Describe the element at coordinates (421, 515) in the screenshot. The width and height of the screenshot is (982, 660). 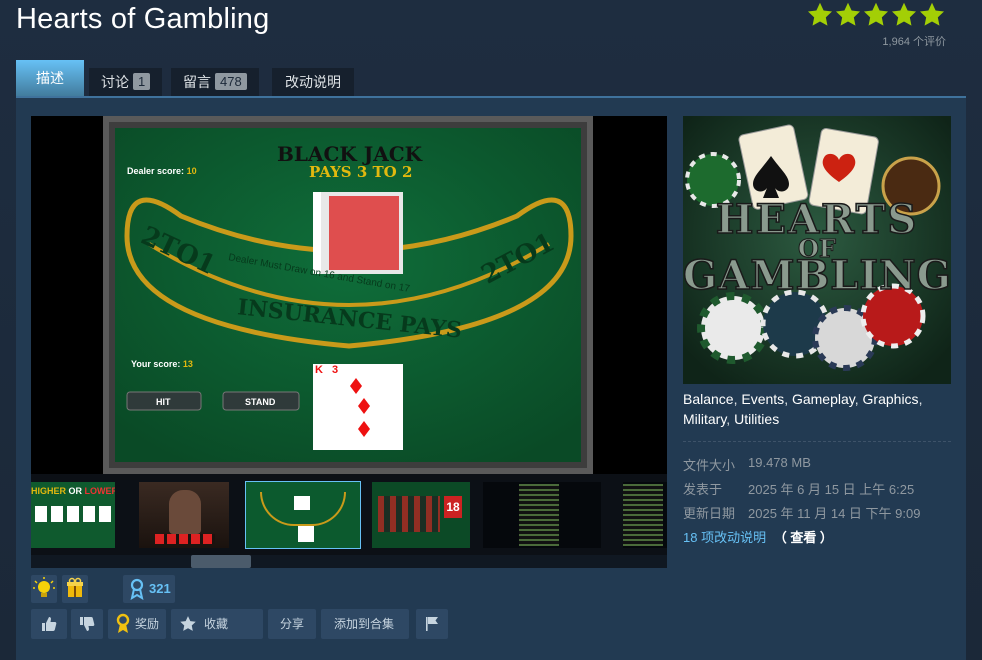
I see `thumbnail-4: 18` at that location.